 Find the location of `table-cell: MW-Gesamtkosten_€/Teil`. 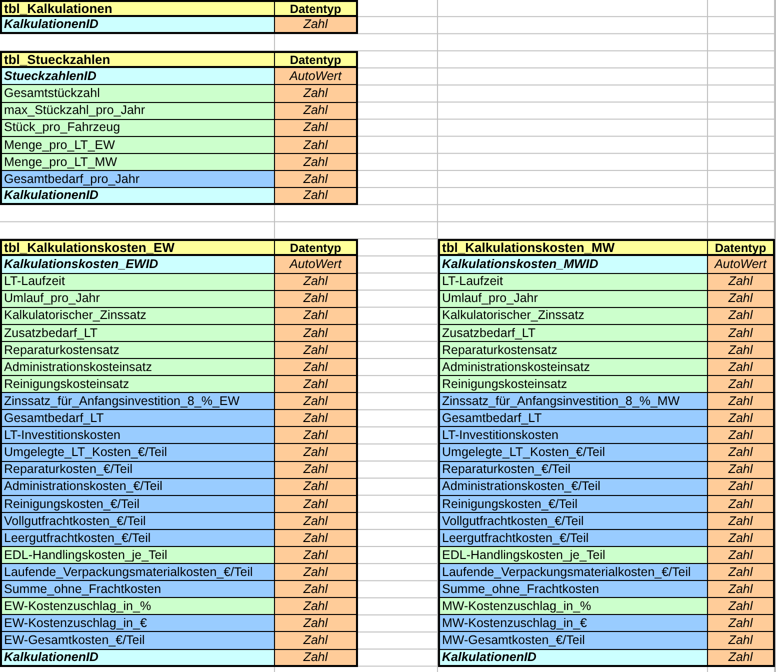

table-cell: MW-Gesamtkosten_€/Teil is located at coordinates (573, 641).